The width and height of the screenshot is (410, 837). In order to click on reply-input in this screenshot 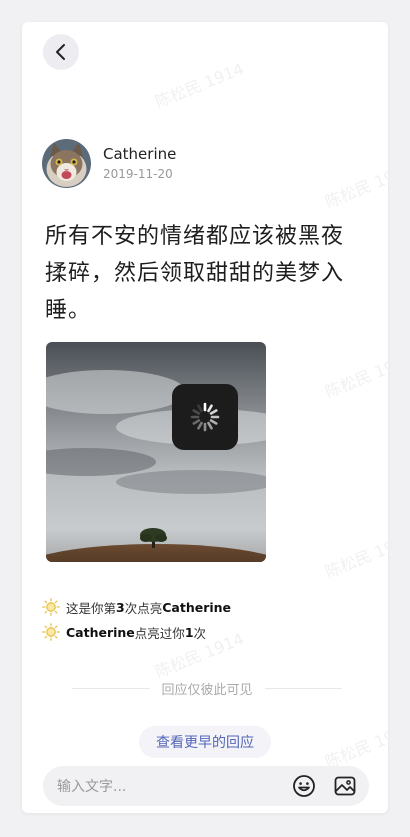, I will do `click(167, 787)`.